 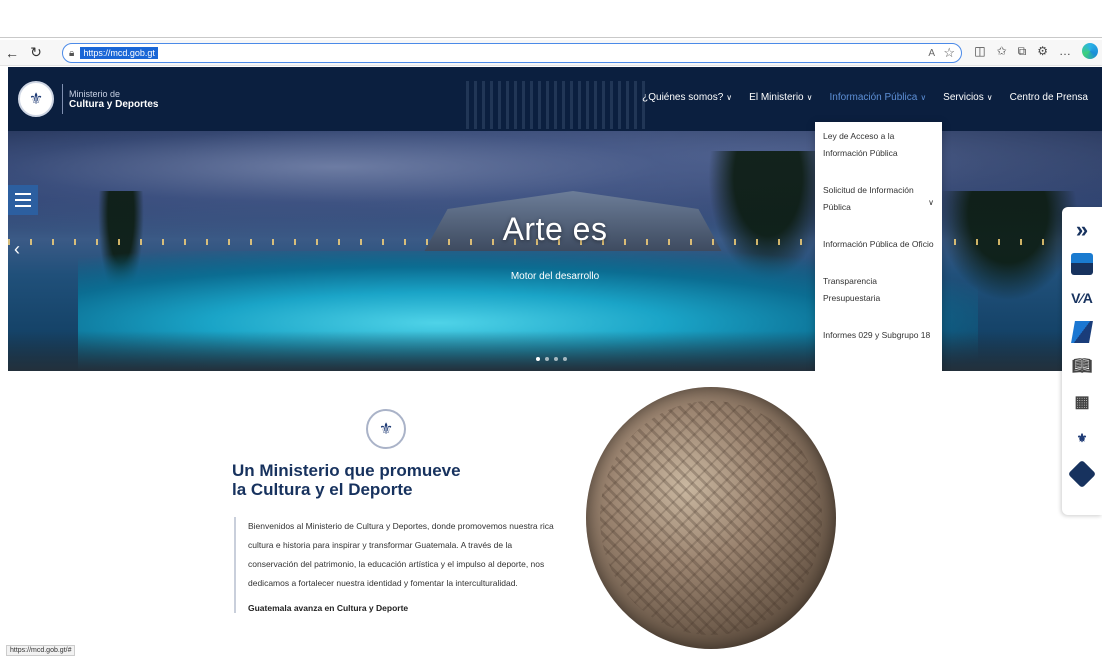 What do you see at coordinates (1022, 51) in the screenshot?
I see `collections-icon: ⧉` at bounding box center [1022, 51].